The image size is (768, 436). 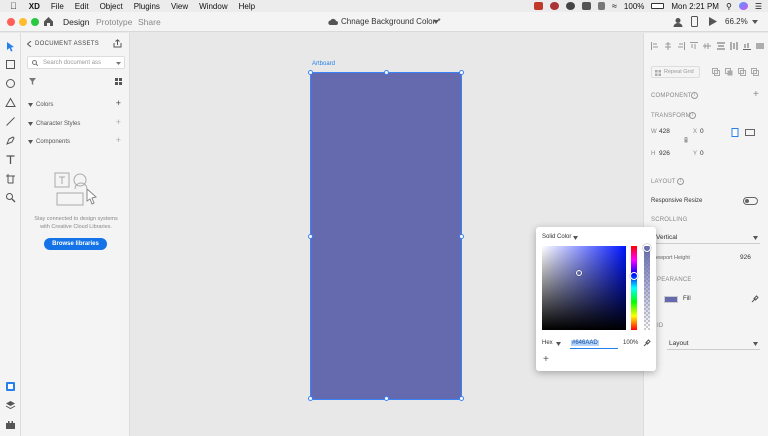 I want to click on device-preview-icon, so click(x=694, y=21).